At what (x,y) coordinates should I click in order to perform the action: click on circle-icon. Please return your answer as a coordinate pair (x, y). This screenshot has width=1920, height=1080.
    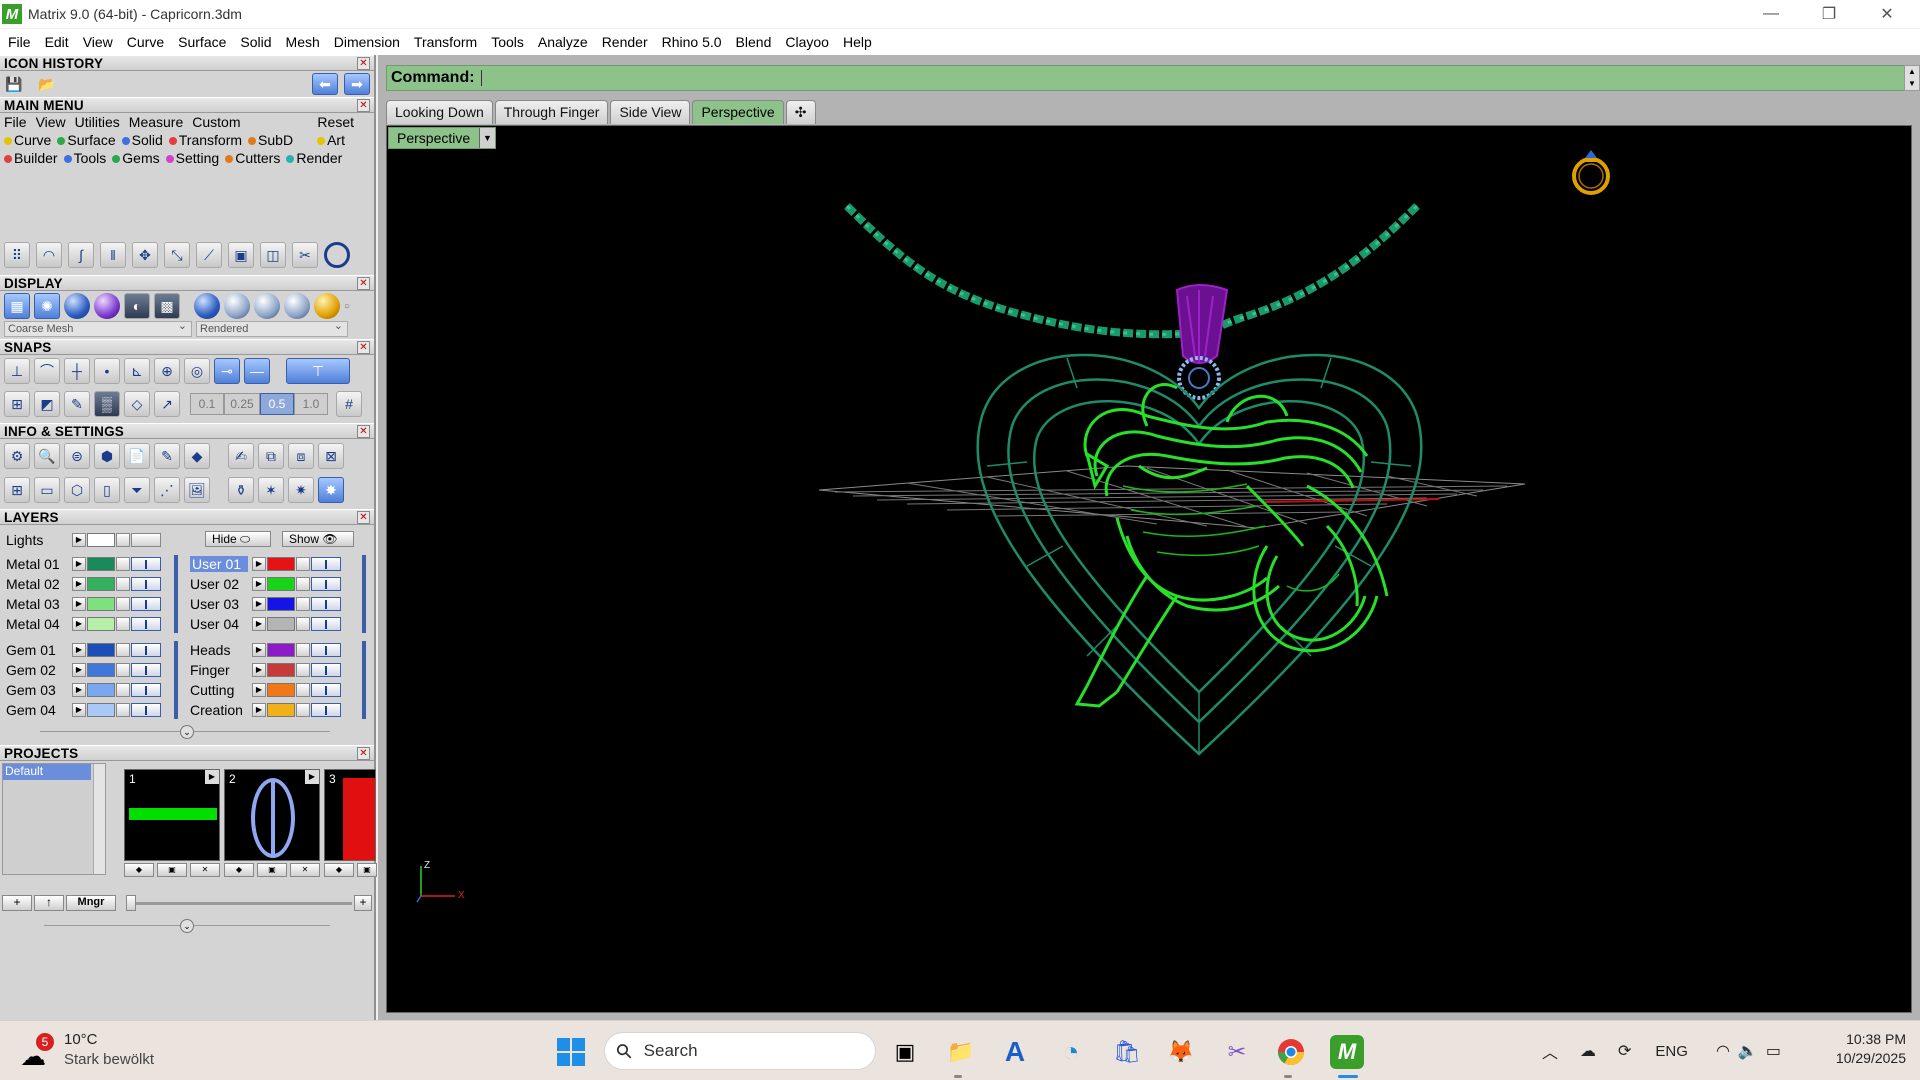
    Looking at the image, I should click on (337, 255).